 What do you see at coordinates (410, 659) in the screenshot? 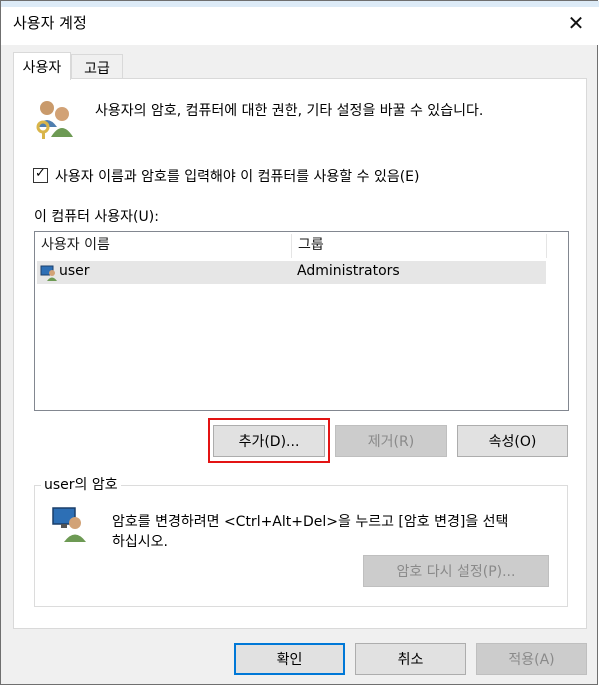
I see `cancel-button: 취소` at bounding box center [410, 659].